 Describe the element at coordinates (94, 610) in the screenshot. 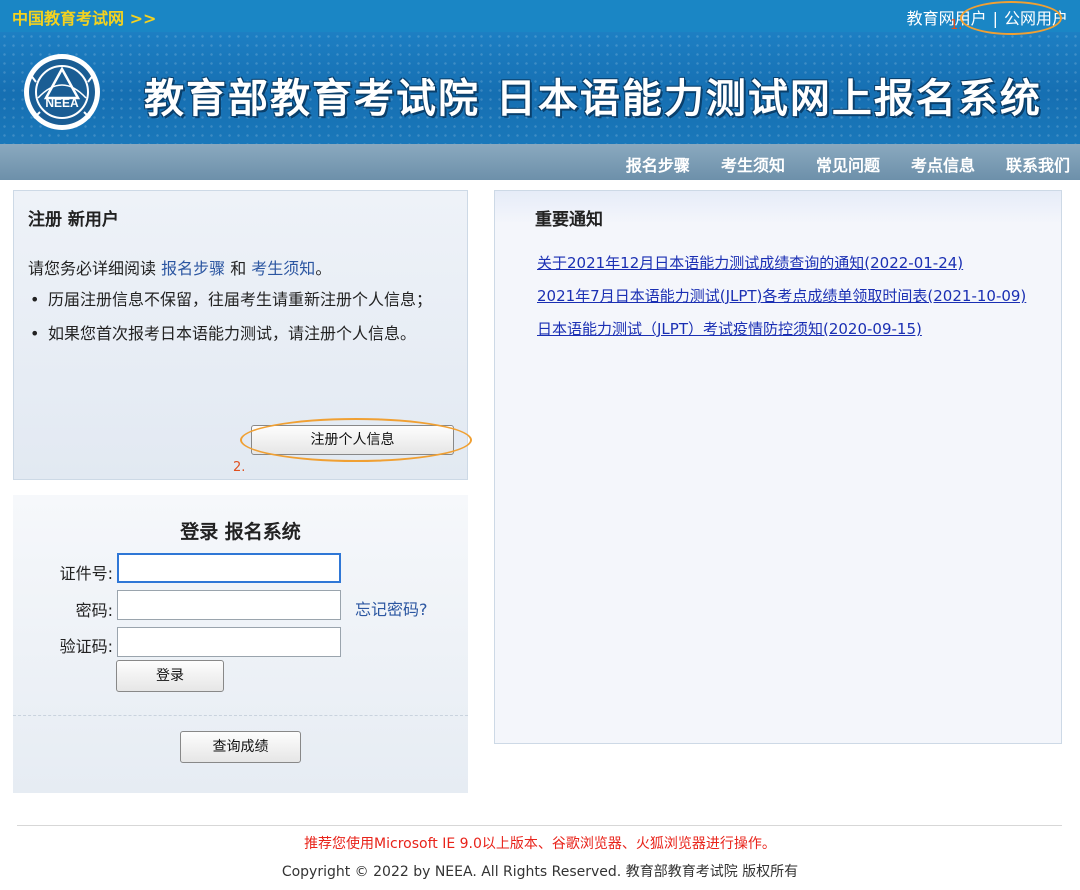

I see `password-label: 密码:` at that location.